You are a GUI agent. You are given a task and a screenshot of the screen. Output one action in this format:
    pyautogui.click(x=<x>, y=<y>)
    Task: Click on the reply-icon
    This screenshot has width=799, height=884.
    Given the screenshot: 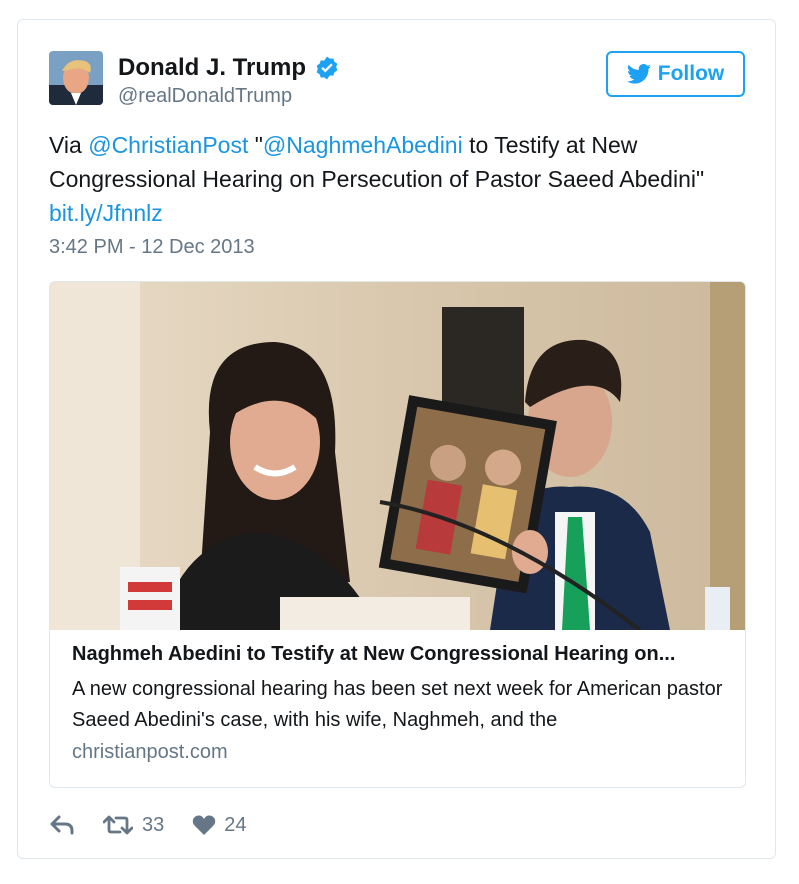 What is the action you would take?
    pyautogui.click(x=62, y=825)
    